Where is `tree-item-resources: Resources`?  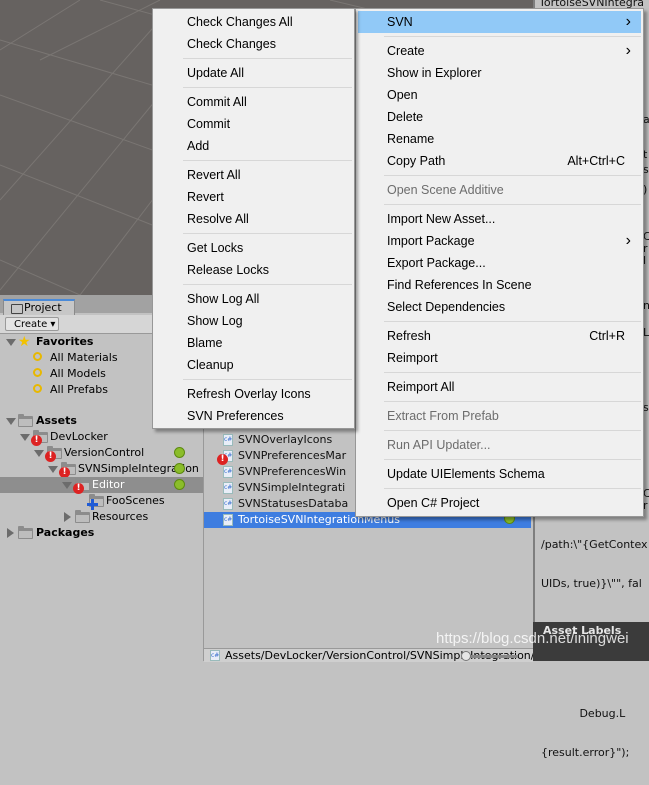 tree-item-resources: Resources is located at coordinates (95, 517).